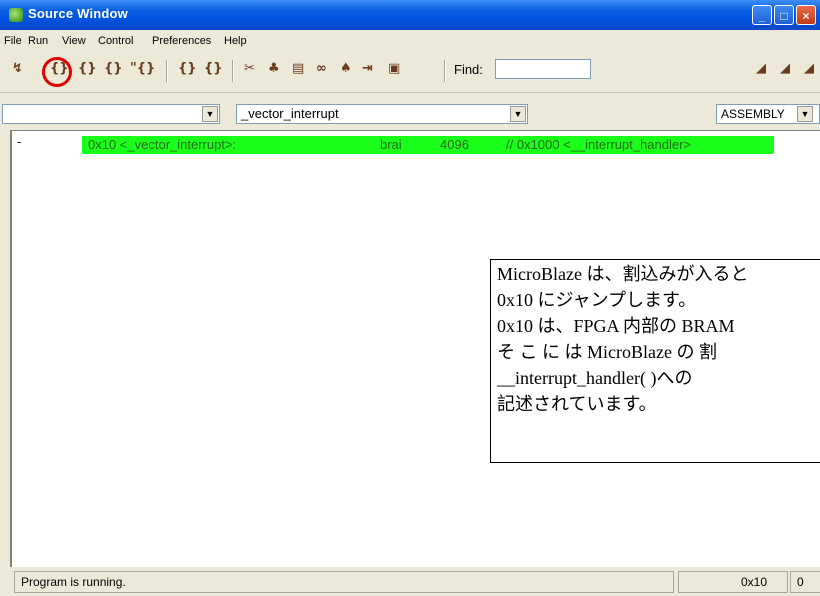 The width and height of the screenshot is (820, 596). Describe the element at coordinates (599, 144) in the screenshot. I see `source-comment: // 0x1000 <__interrupt_handler>` at that location.